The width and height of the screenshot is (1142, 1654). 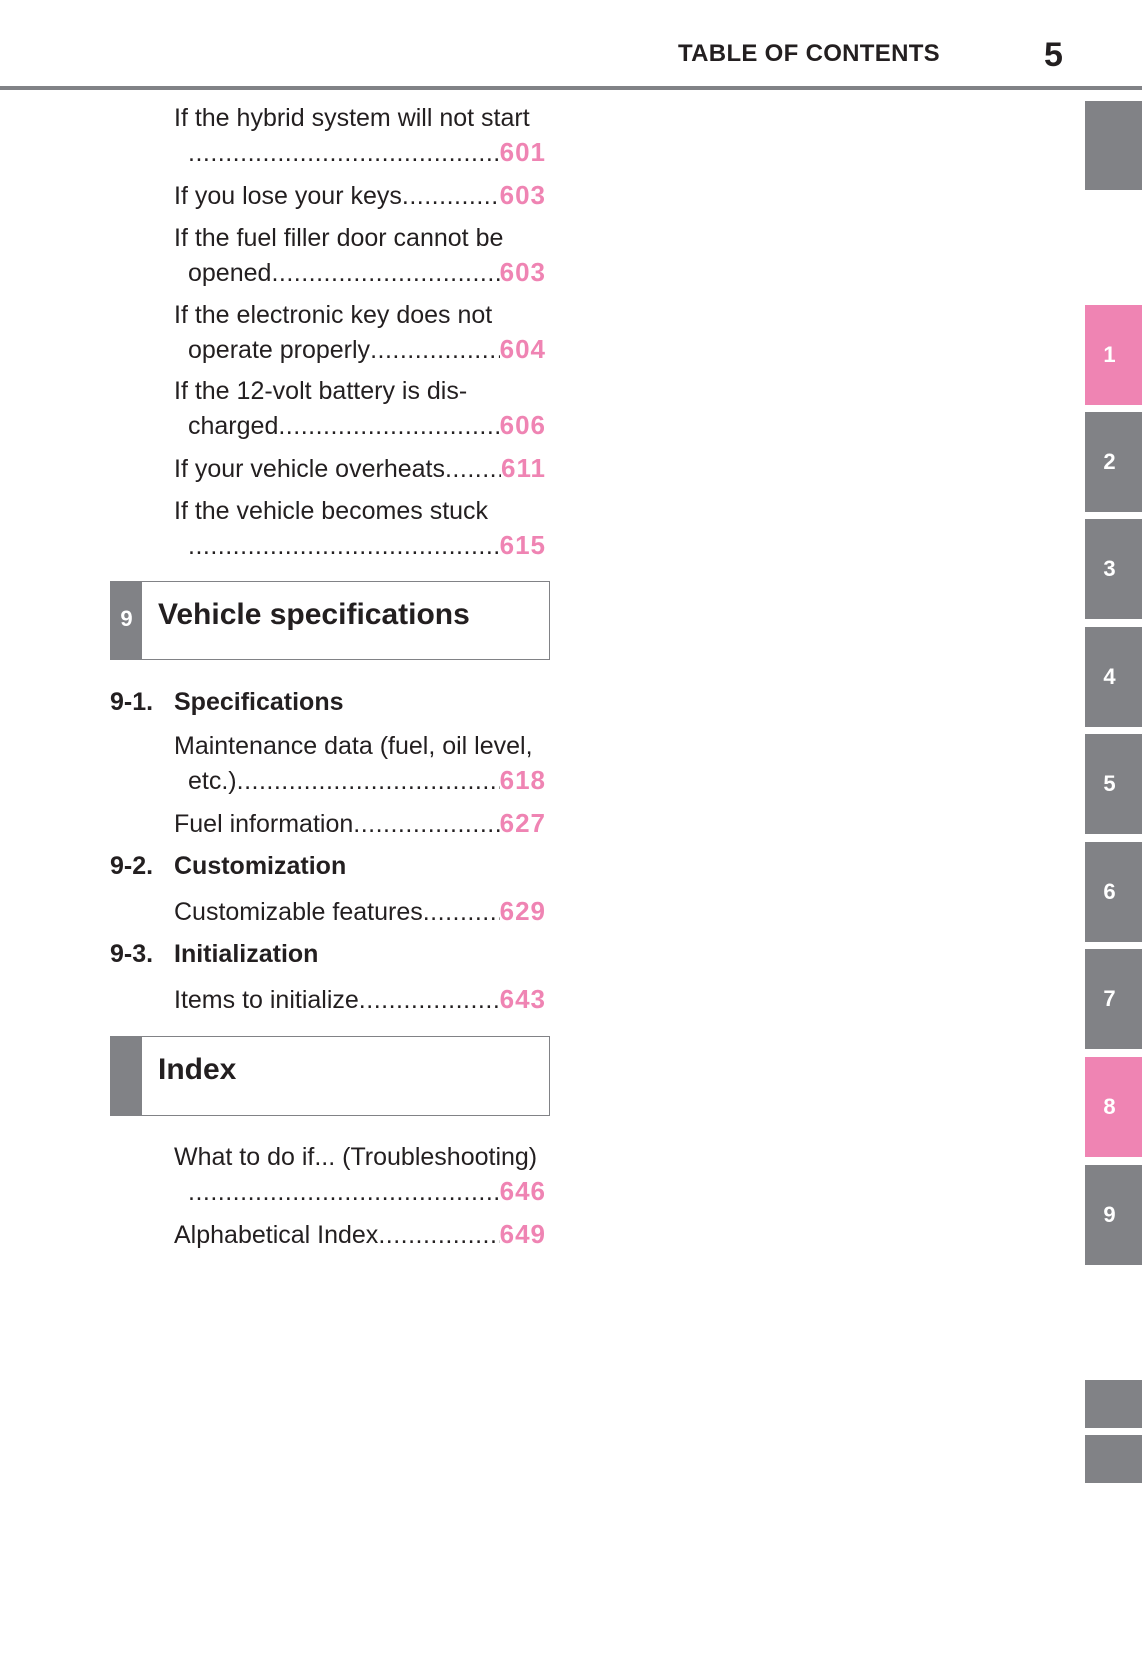 What do you see at coordinates (523, 152) in the screenshot?
I see `page-ref: 601` at bounding box center [523, 152].